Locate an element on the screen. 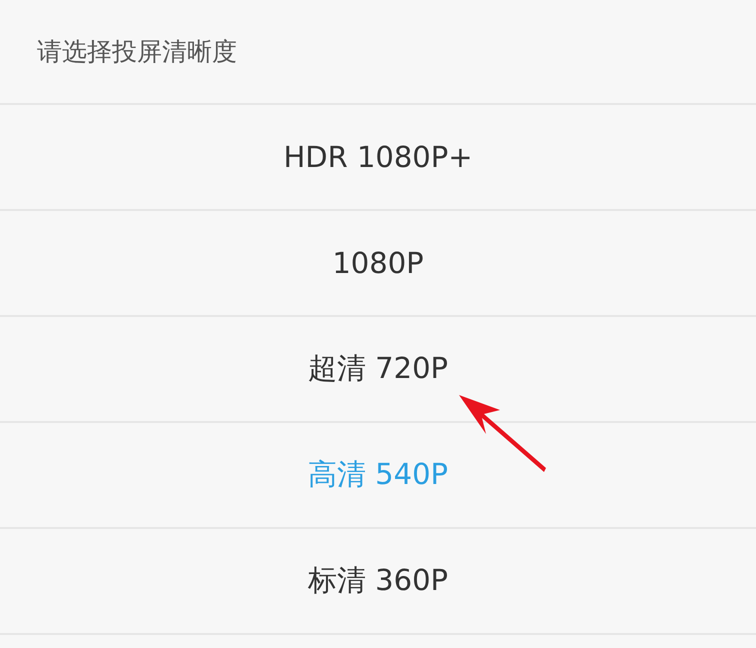  dialog-title: 请选择投屏清晰度 is located at coordinates (137, 52).